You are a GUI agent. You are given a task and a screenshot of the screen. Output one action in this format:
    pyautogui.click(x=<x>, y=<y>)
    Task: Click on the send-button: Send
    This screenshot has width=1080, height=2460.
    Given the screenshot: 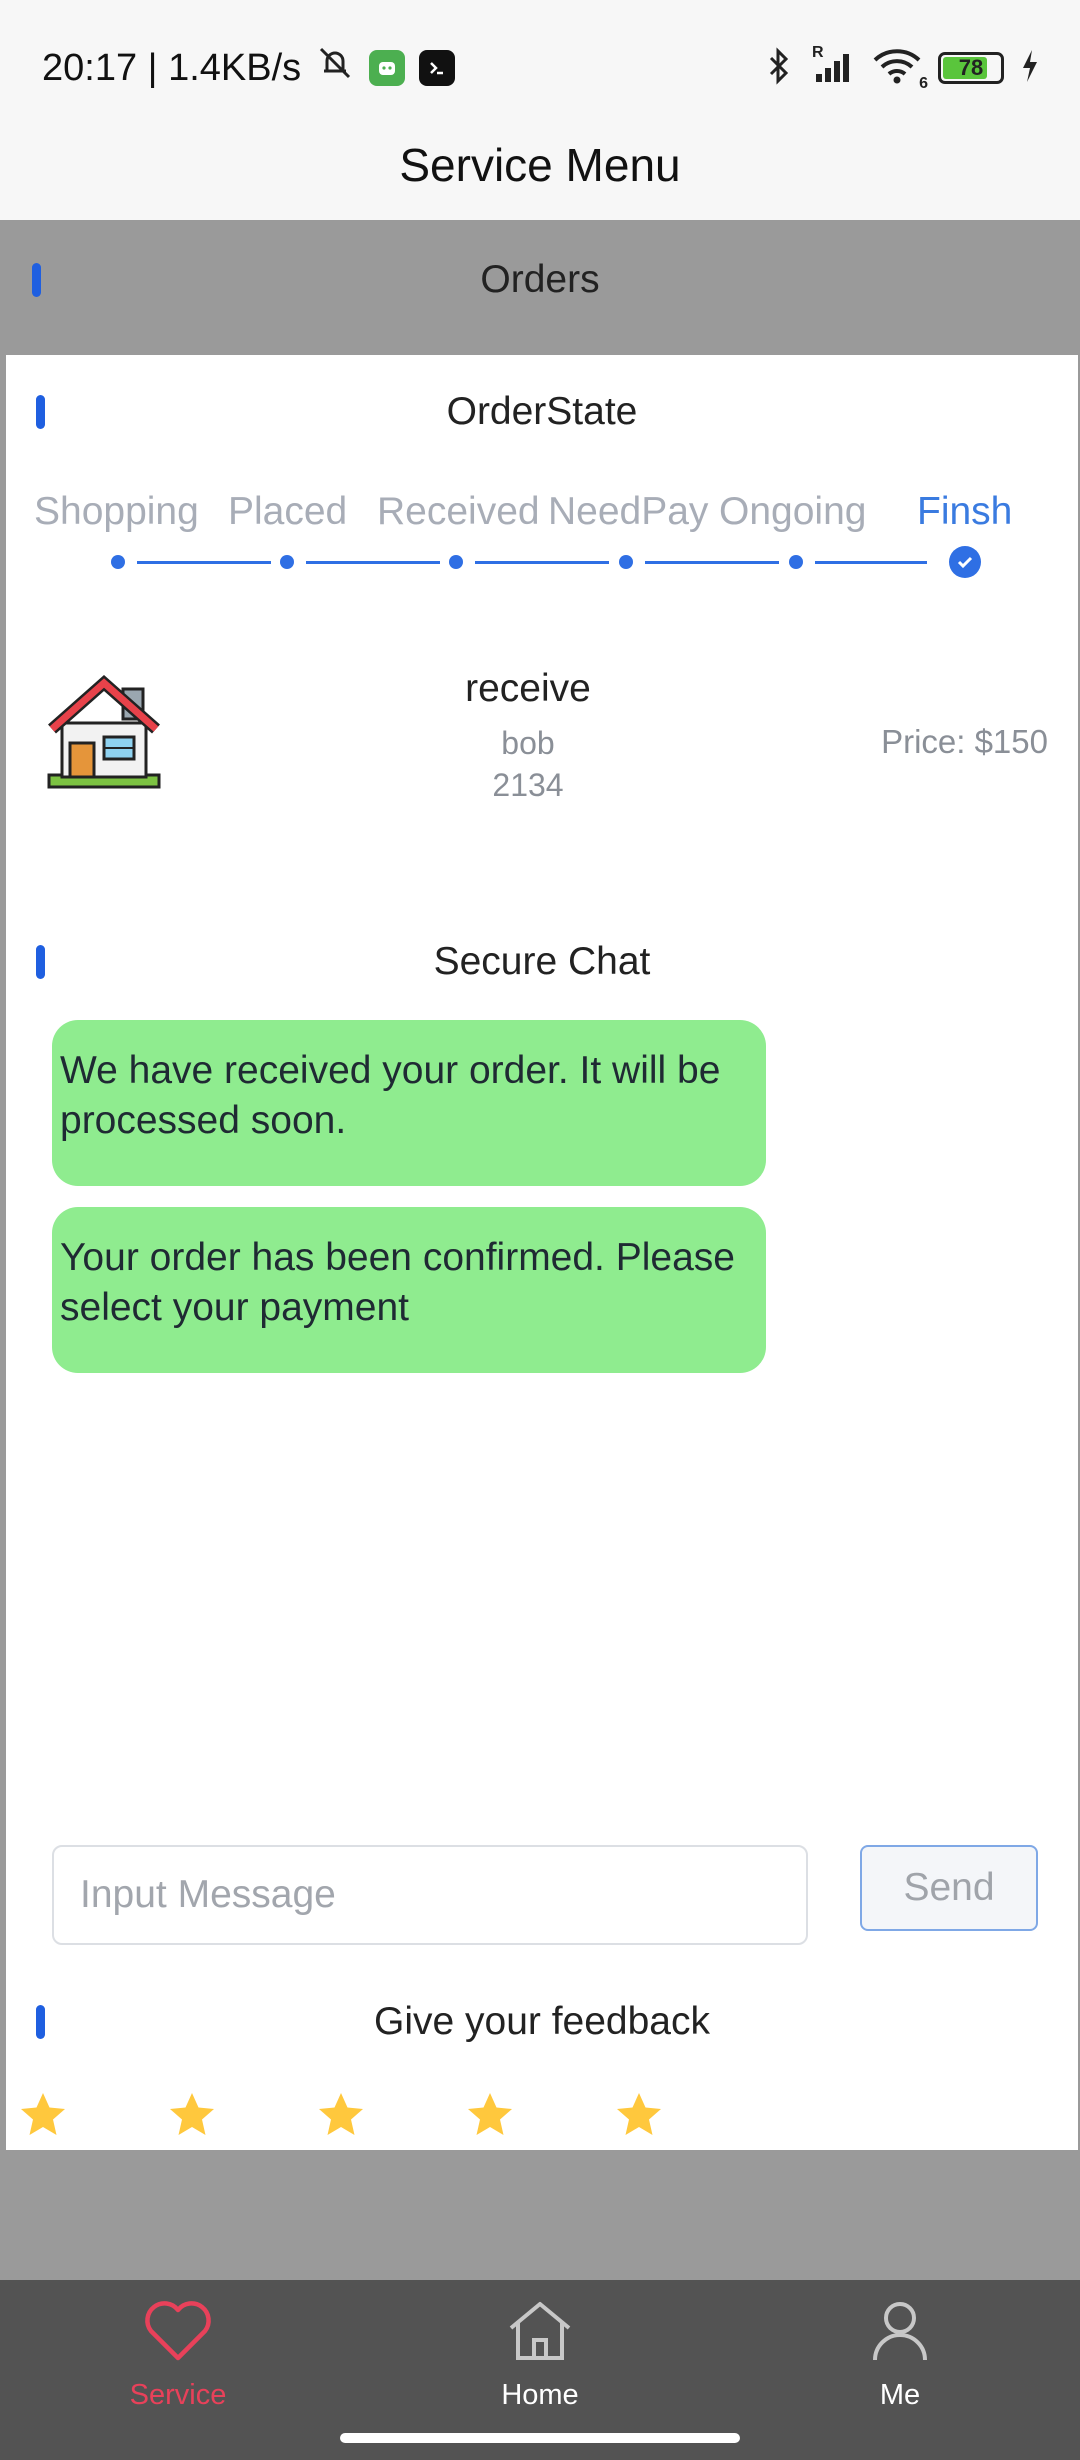 What is the action you would take?
    pyautogui.click(x=949, y=1888)
    